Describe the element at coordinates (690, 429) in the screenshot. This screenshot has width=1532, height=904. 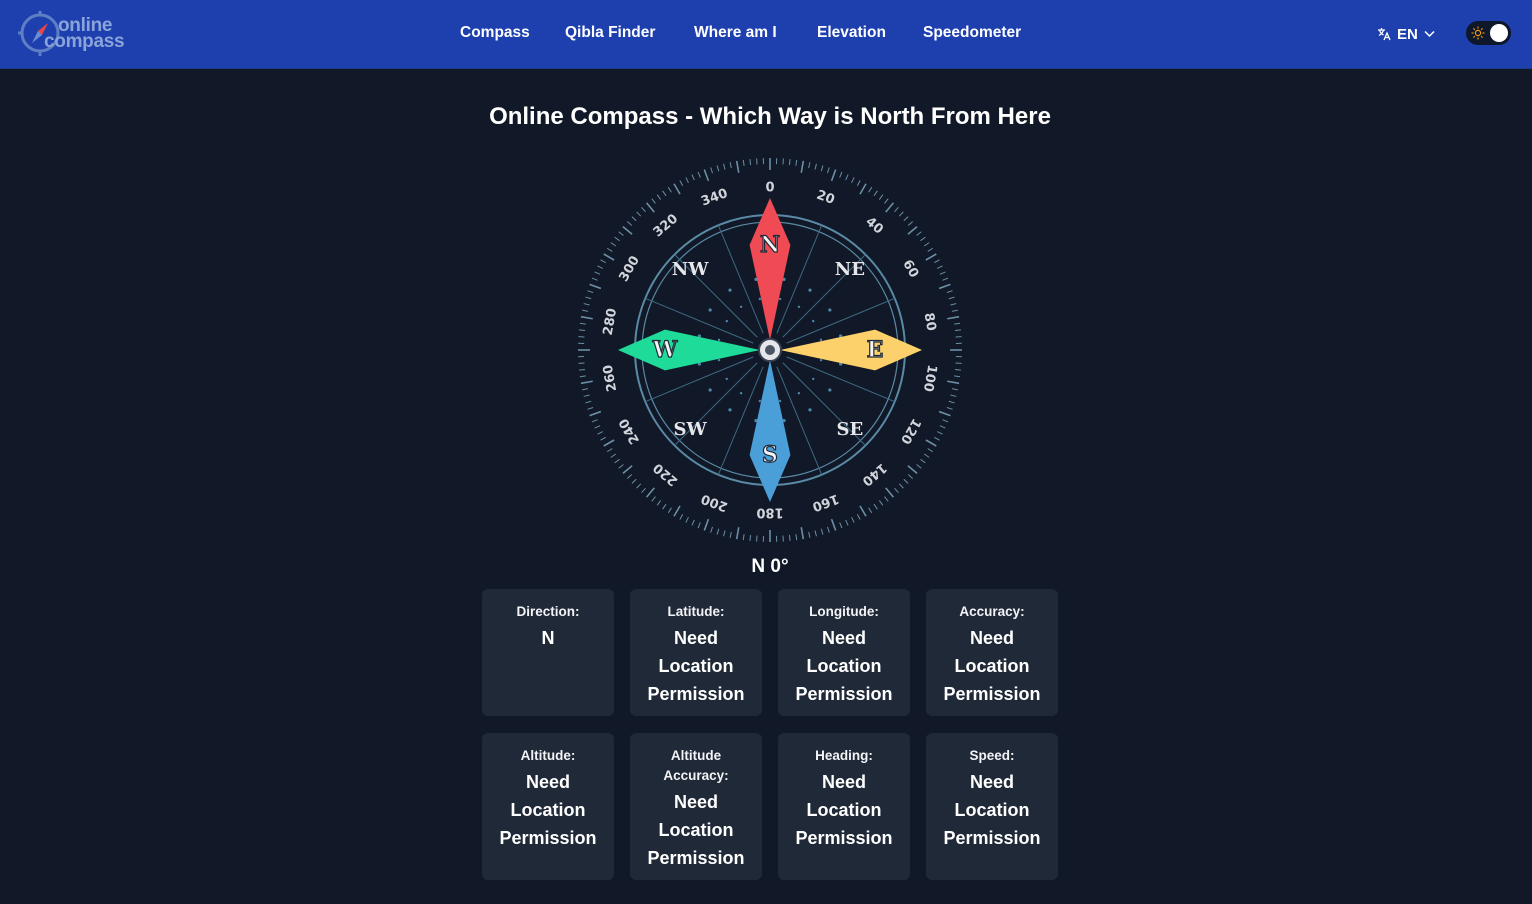
I see `intercardinal-label-sw: SW` at that location.